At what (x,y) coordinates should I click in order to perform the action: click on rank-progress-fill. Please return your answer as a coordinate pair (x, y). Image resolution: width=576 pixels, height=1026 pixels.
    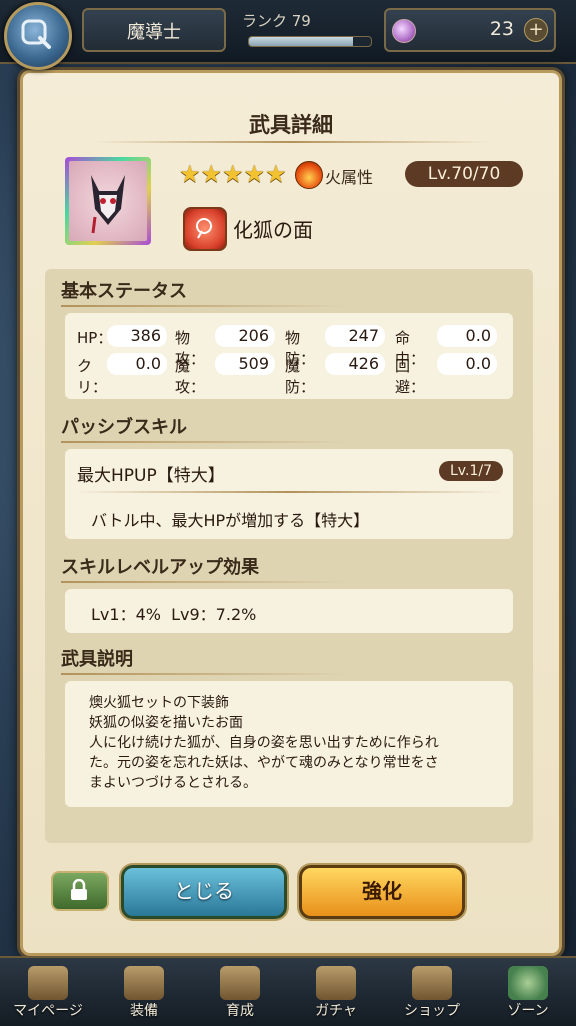
    Looking at the image, I should click on (301, 41).